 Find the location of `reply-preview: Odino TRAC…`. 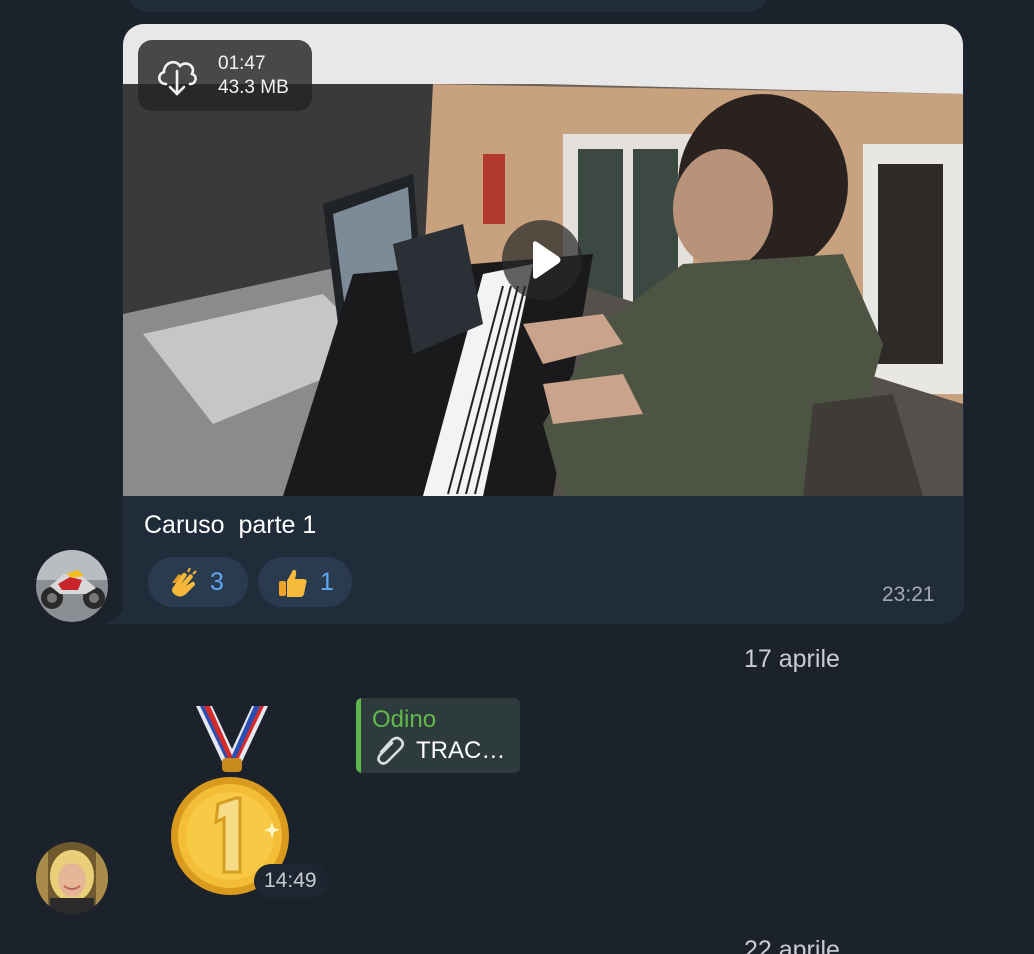

reply-preview: Odino TRAC… is located at coordinates (438, 735).